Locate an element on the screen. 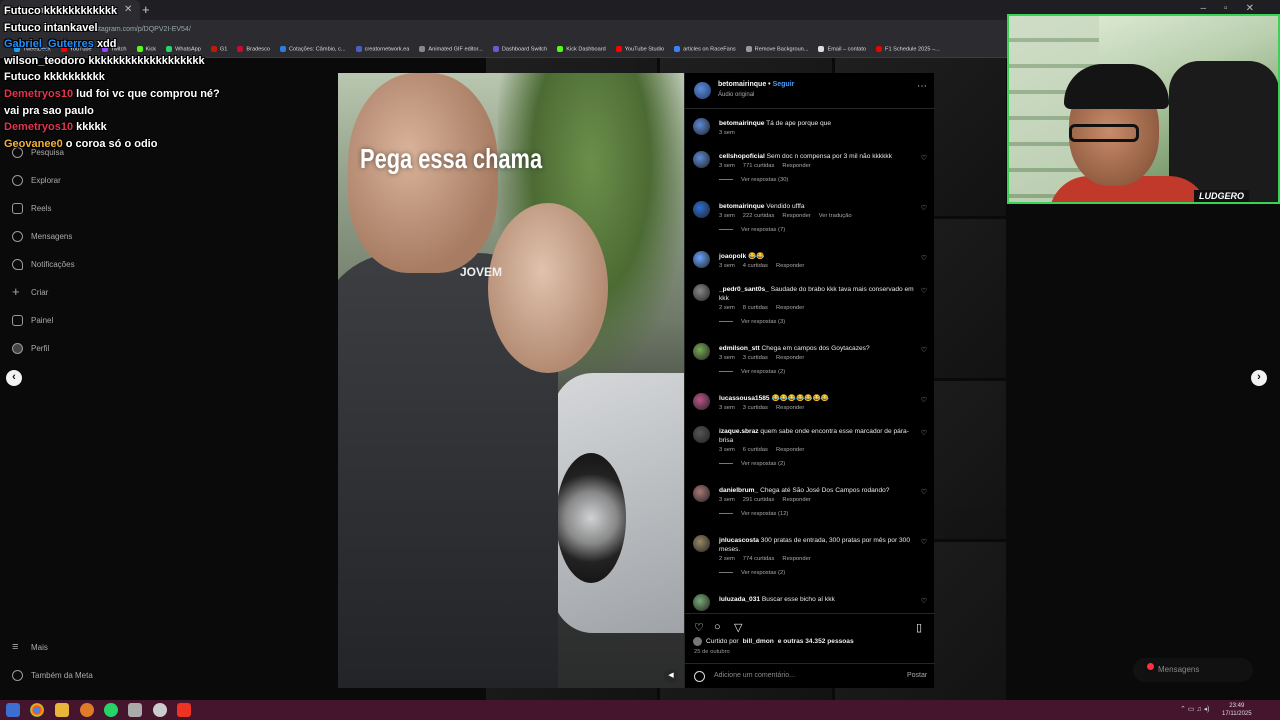 The width and height of the screenshot is (1280, 720). share-send-icon: ▽ is located at coordinates (738, 627).